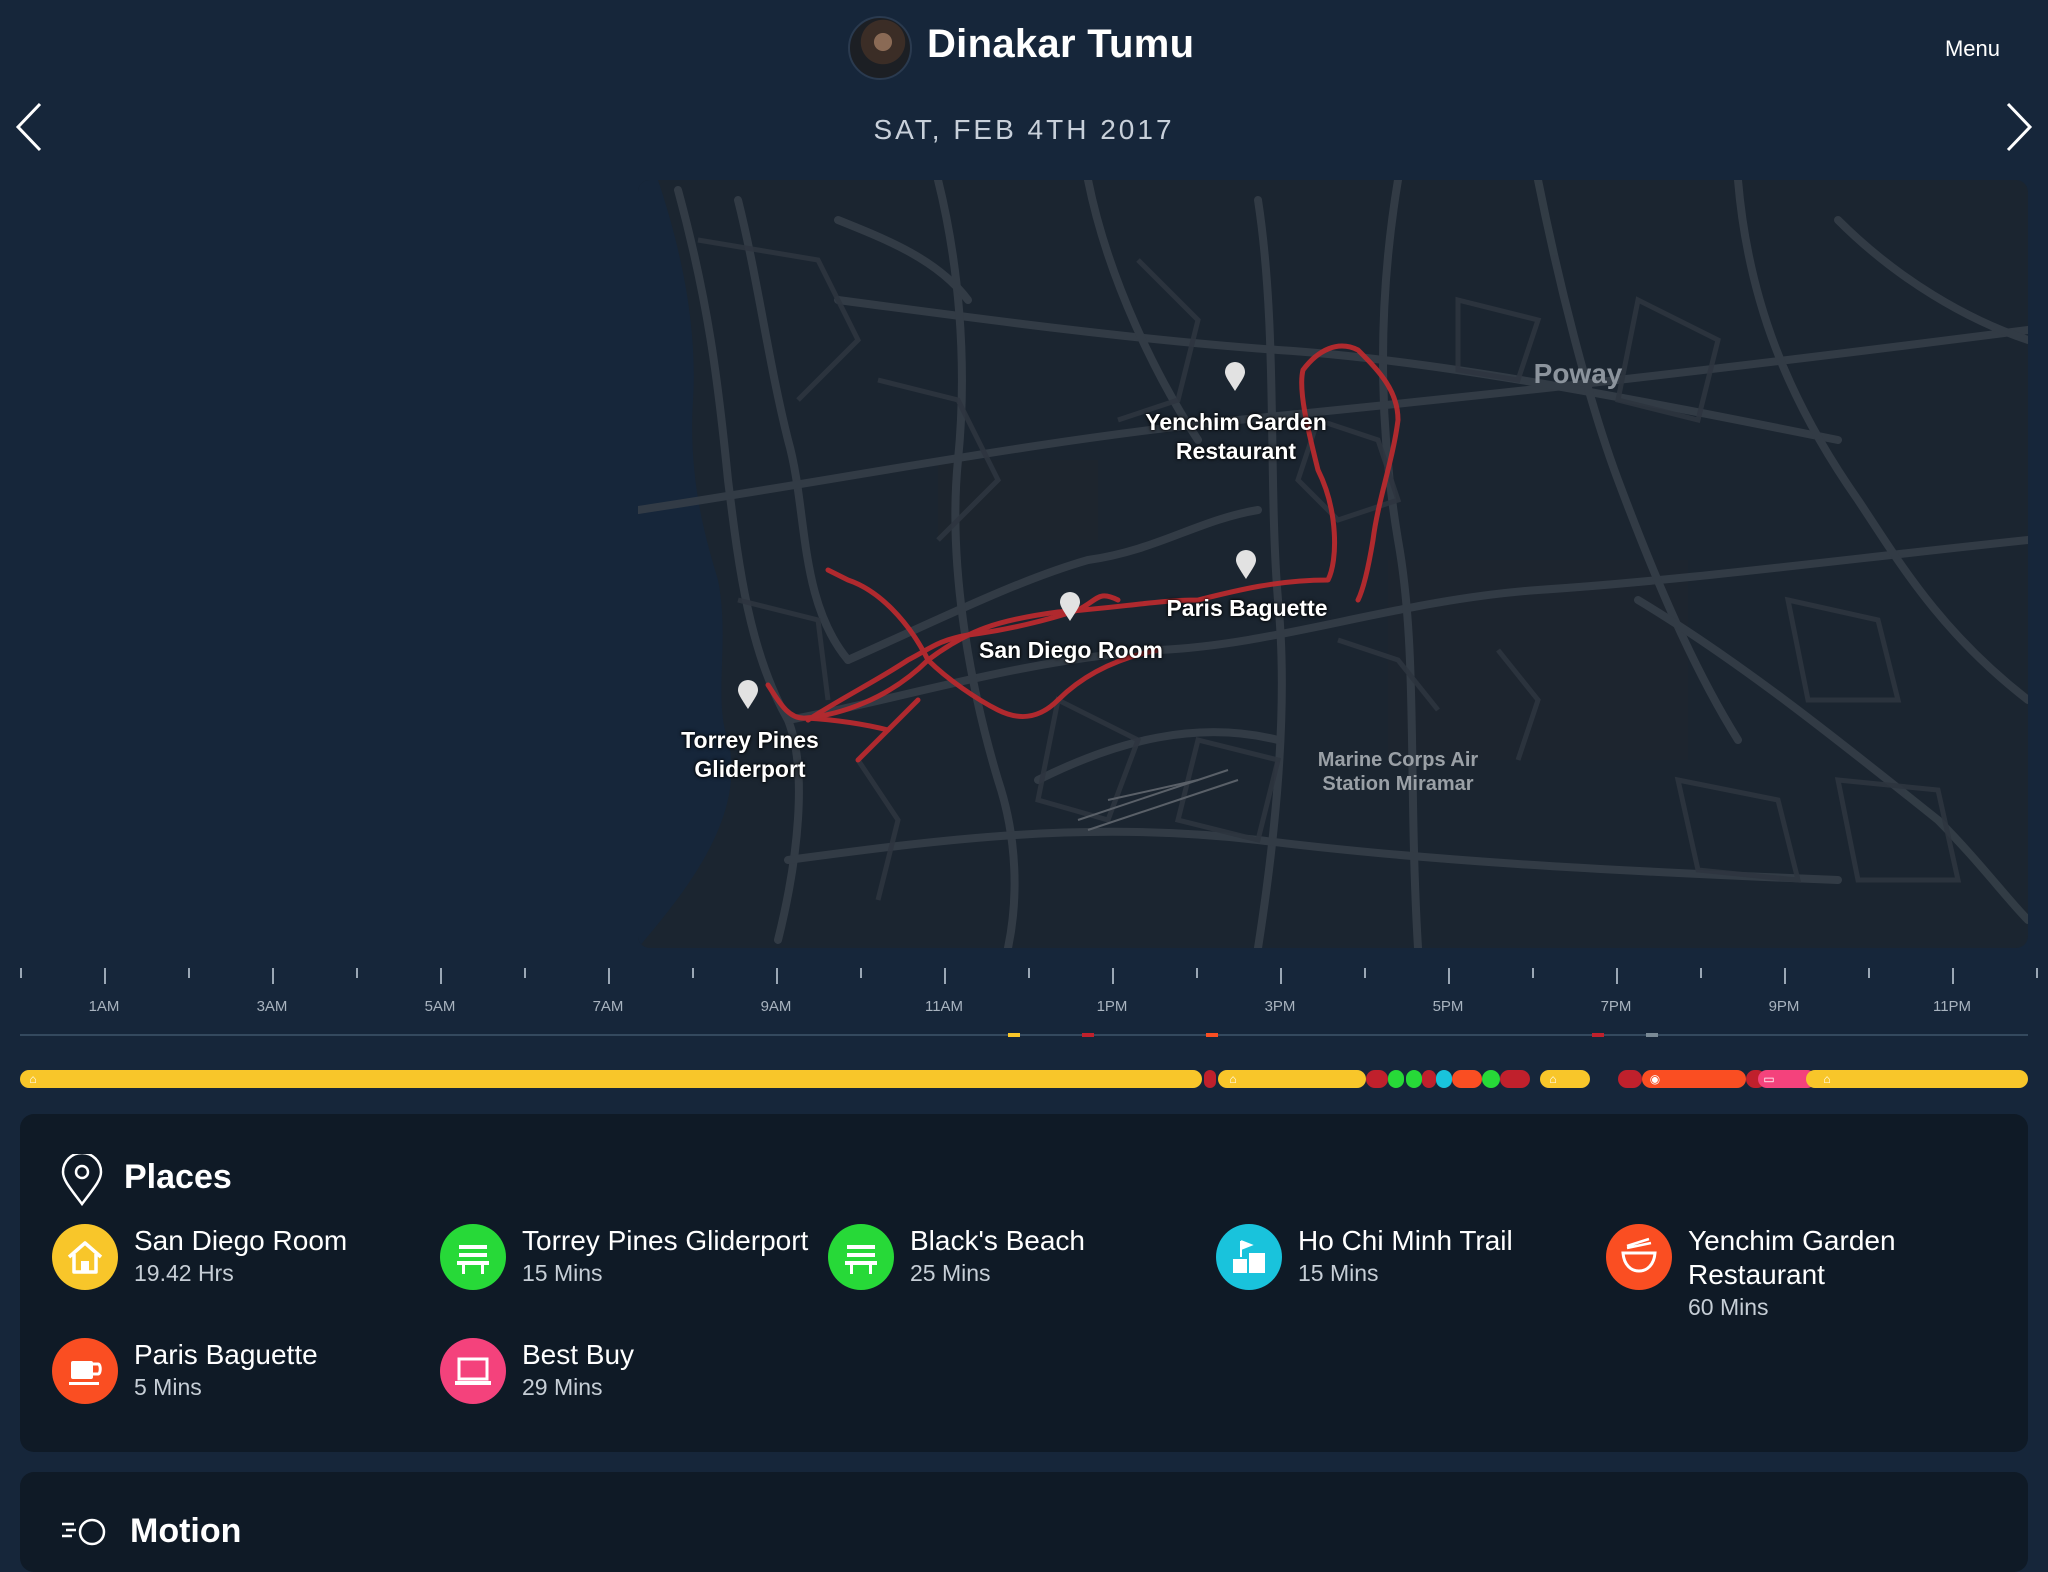  I want to click on place-name: Torrey Pines Gliderport, so click(665, 1240).